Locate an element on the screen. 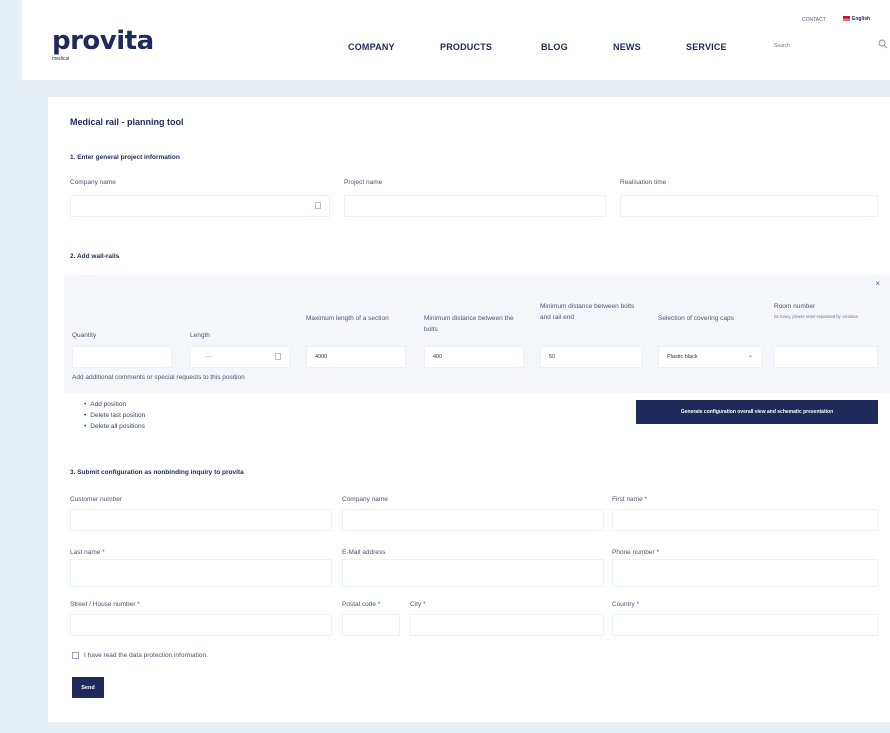 This screenshot has height=733, width=890. delete-all-positions-link: Delete all positions is located at coordinates (114, 426).